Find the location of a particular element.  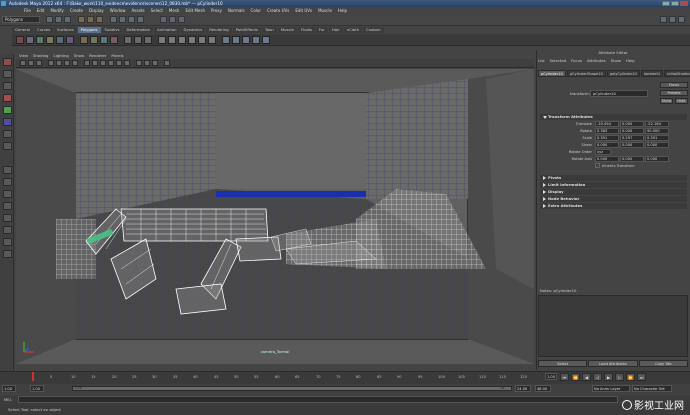

viewport-menu-lighting: Lighting is located at coordinates (60, 55).